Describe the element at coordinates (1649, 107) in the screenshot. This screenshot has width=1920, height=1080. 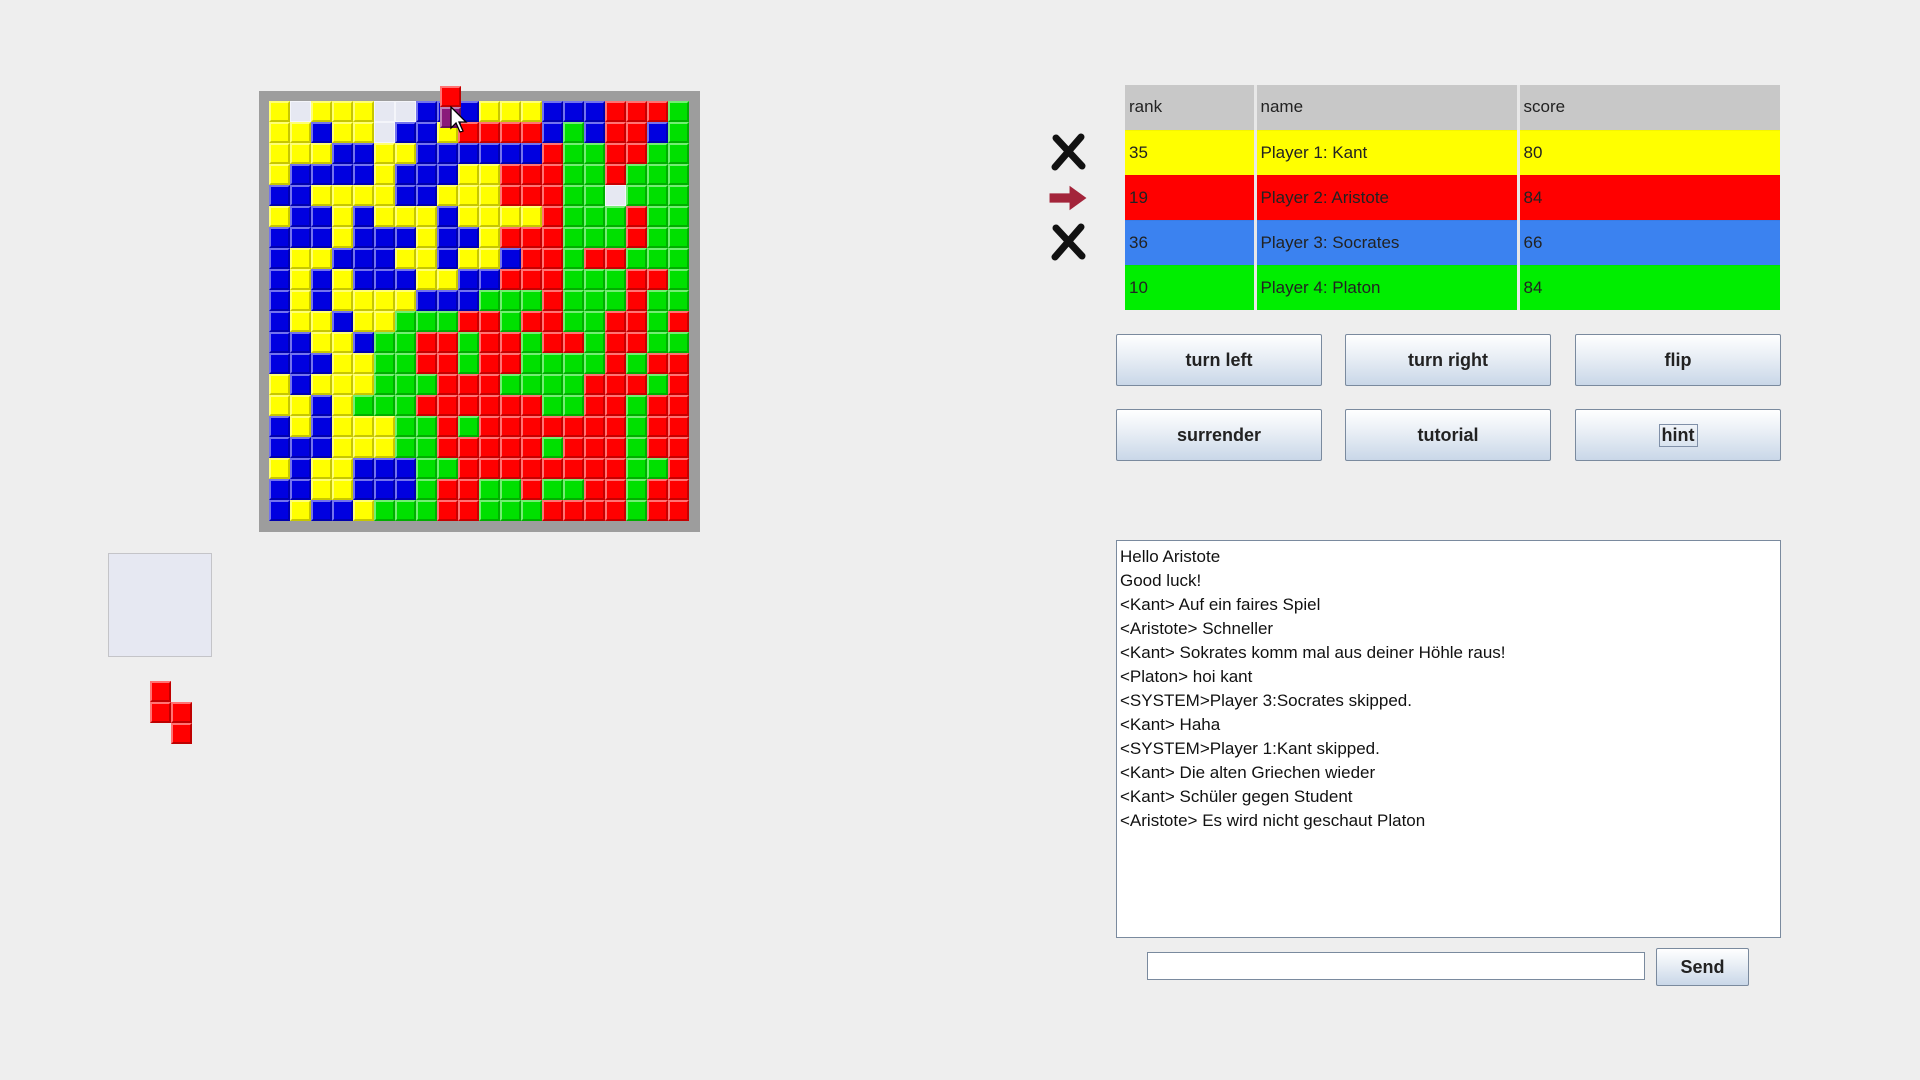
I see `score-header: score` at that location.